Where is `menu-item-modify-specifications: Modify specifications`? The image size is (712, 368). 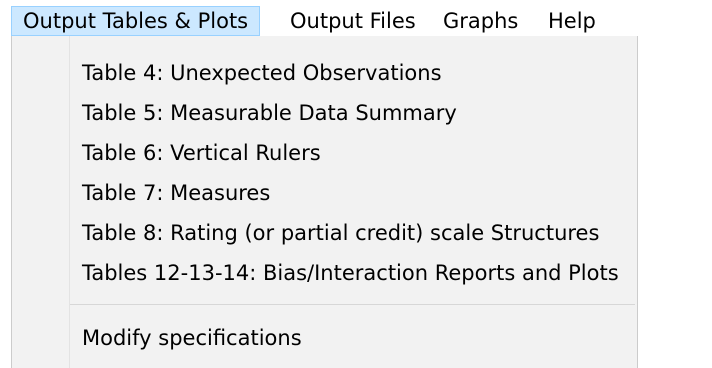 menu-item-modify-specifications: Modify specifications is located at coordinates (192, 338).